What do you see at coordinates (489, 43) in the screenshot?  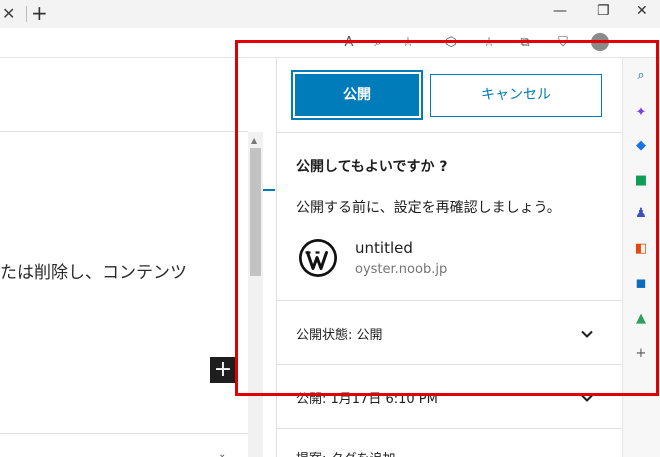 I see `favorites-icon: ☆` at bounding box center [489, 43].